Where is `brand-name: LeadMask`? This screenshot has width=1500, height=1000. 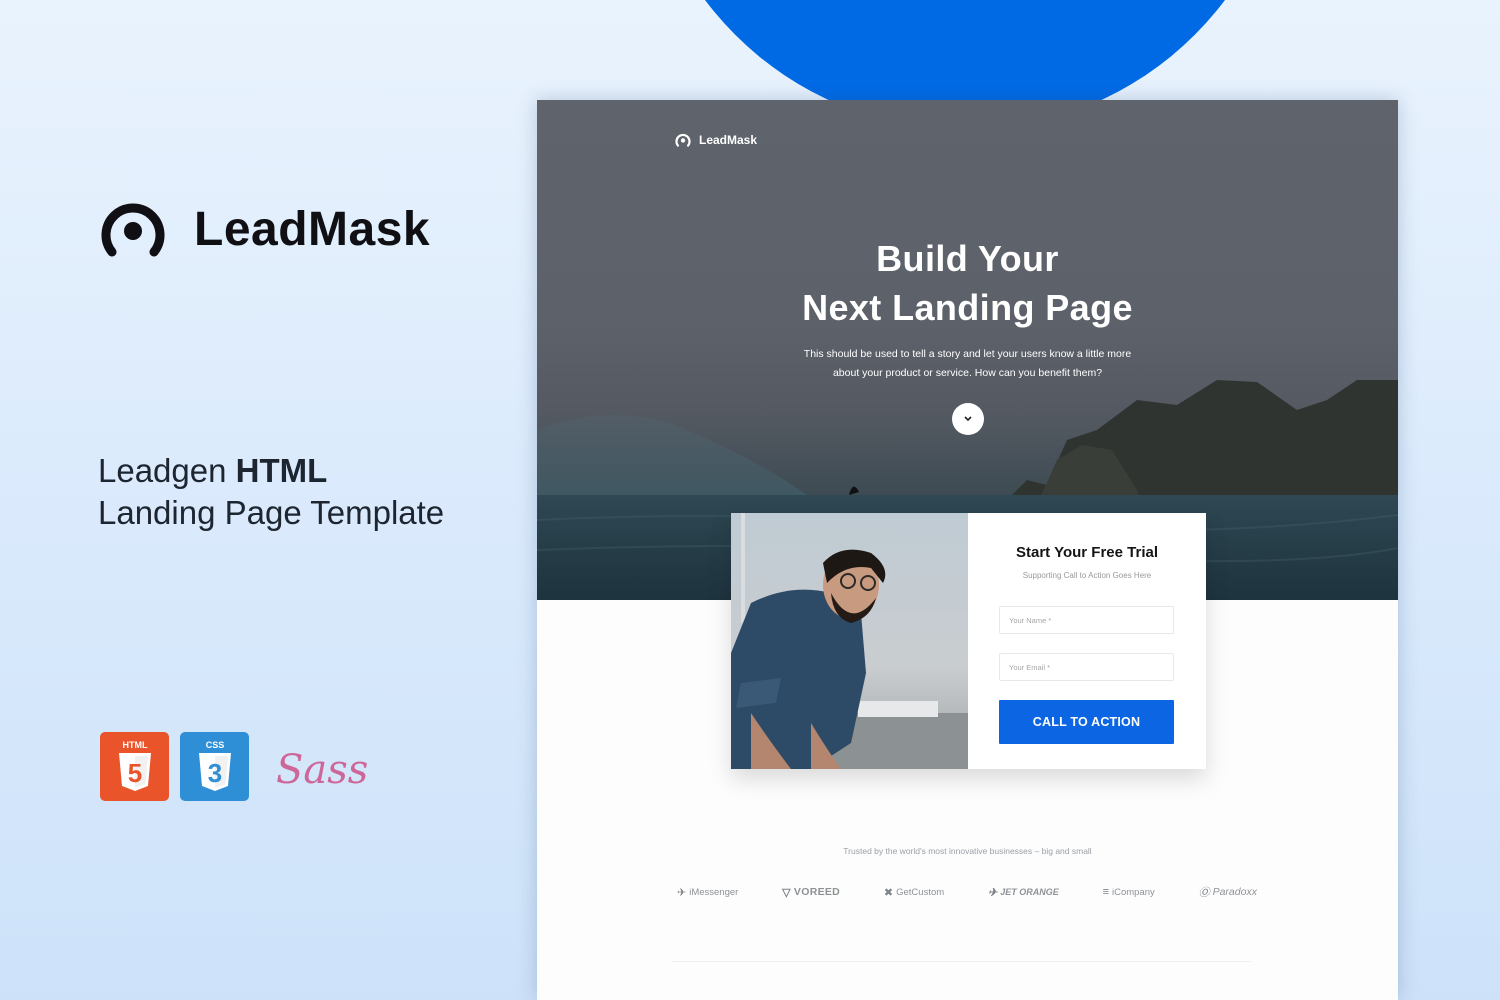 brand-name: LeadMask is located at coordinates (312, 229).